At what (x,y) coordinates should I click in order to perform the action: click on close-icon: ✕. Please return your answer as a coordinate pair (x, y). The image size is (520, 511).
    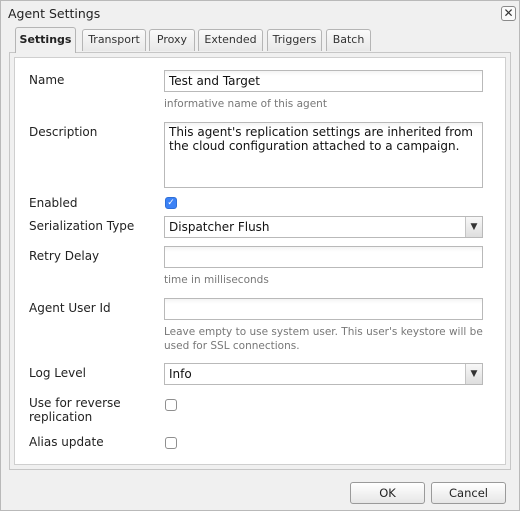
    Looking at the image, I should click on (508, 13).